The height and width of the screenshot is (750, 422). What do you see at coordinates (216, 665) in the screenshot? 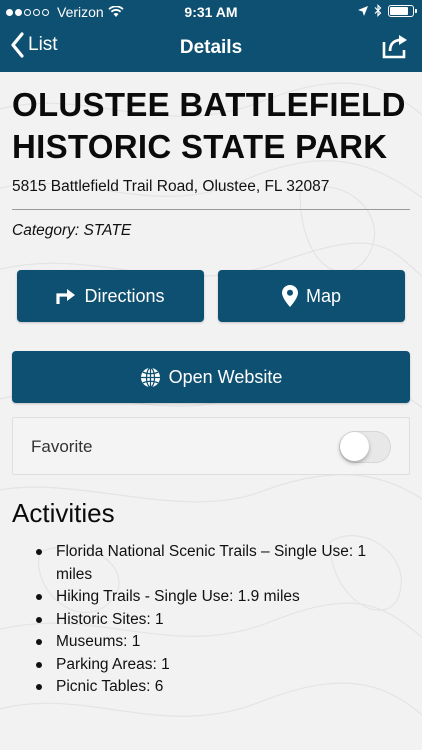
I see `activity-item: Parking Areas: 1` at bounding box center [216, 665].